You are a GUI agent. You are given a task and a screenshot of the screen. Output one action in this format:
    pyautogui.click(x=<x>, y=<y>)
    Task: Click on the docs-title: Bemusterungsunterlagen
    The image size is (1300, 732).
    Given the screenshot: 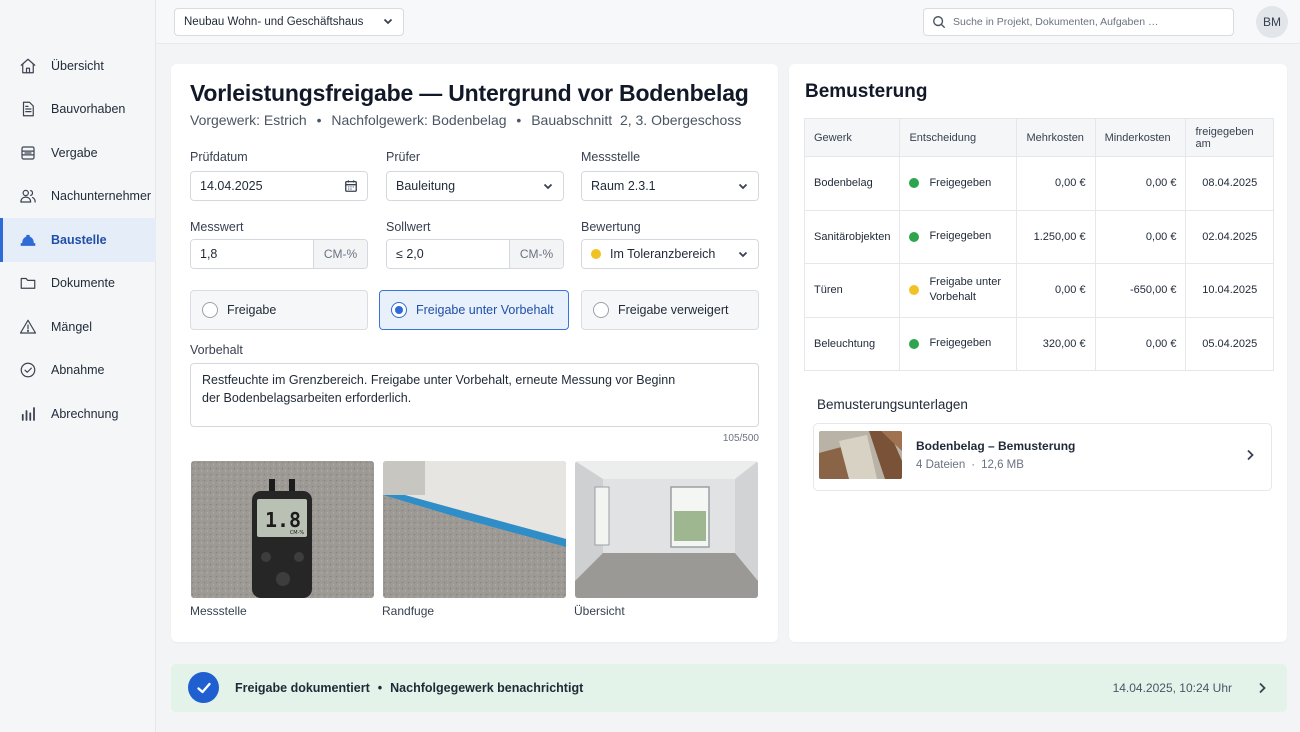 What is the action you would take?
    pyautogui.click(x=892, y=404)
    